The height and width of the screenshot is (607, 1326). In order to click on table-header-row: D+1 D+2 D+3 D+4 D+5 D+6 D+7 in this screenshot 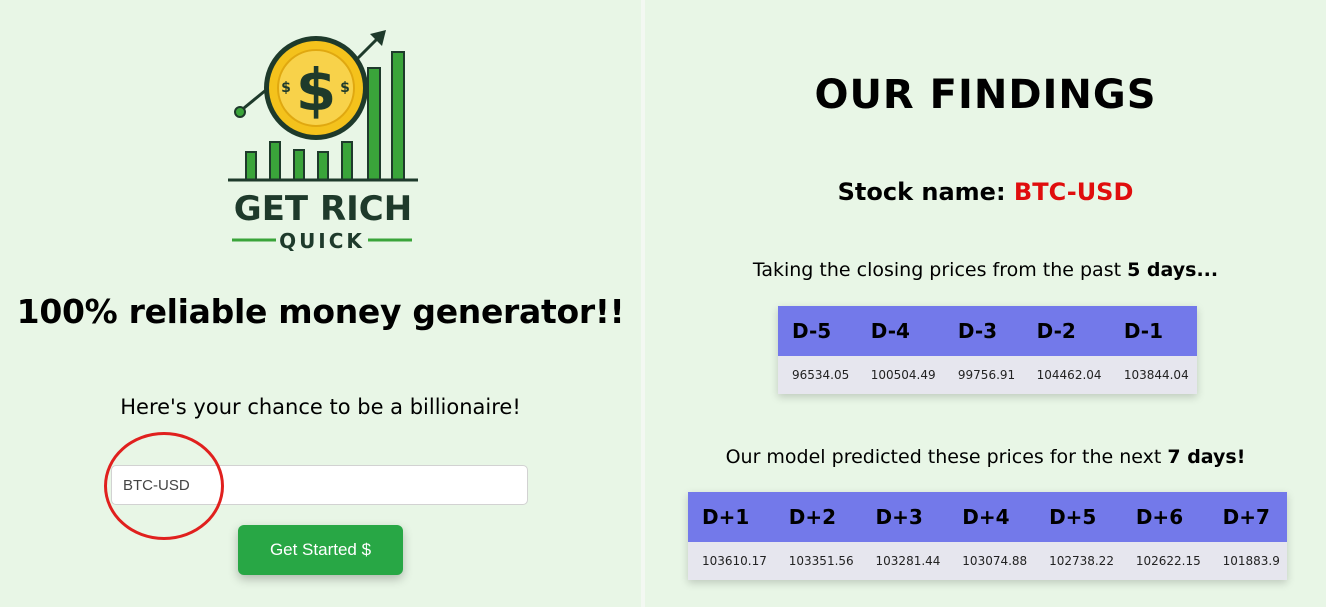, I will do `click(987, 517)`.